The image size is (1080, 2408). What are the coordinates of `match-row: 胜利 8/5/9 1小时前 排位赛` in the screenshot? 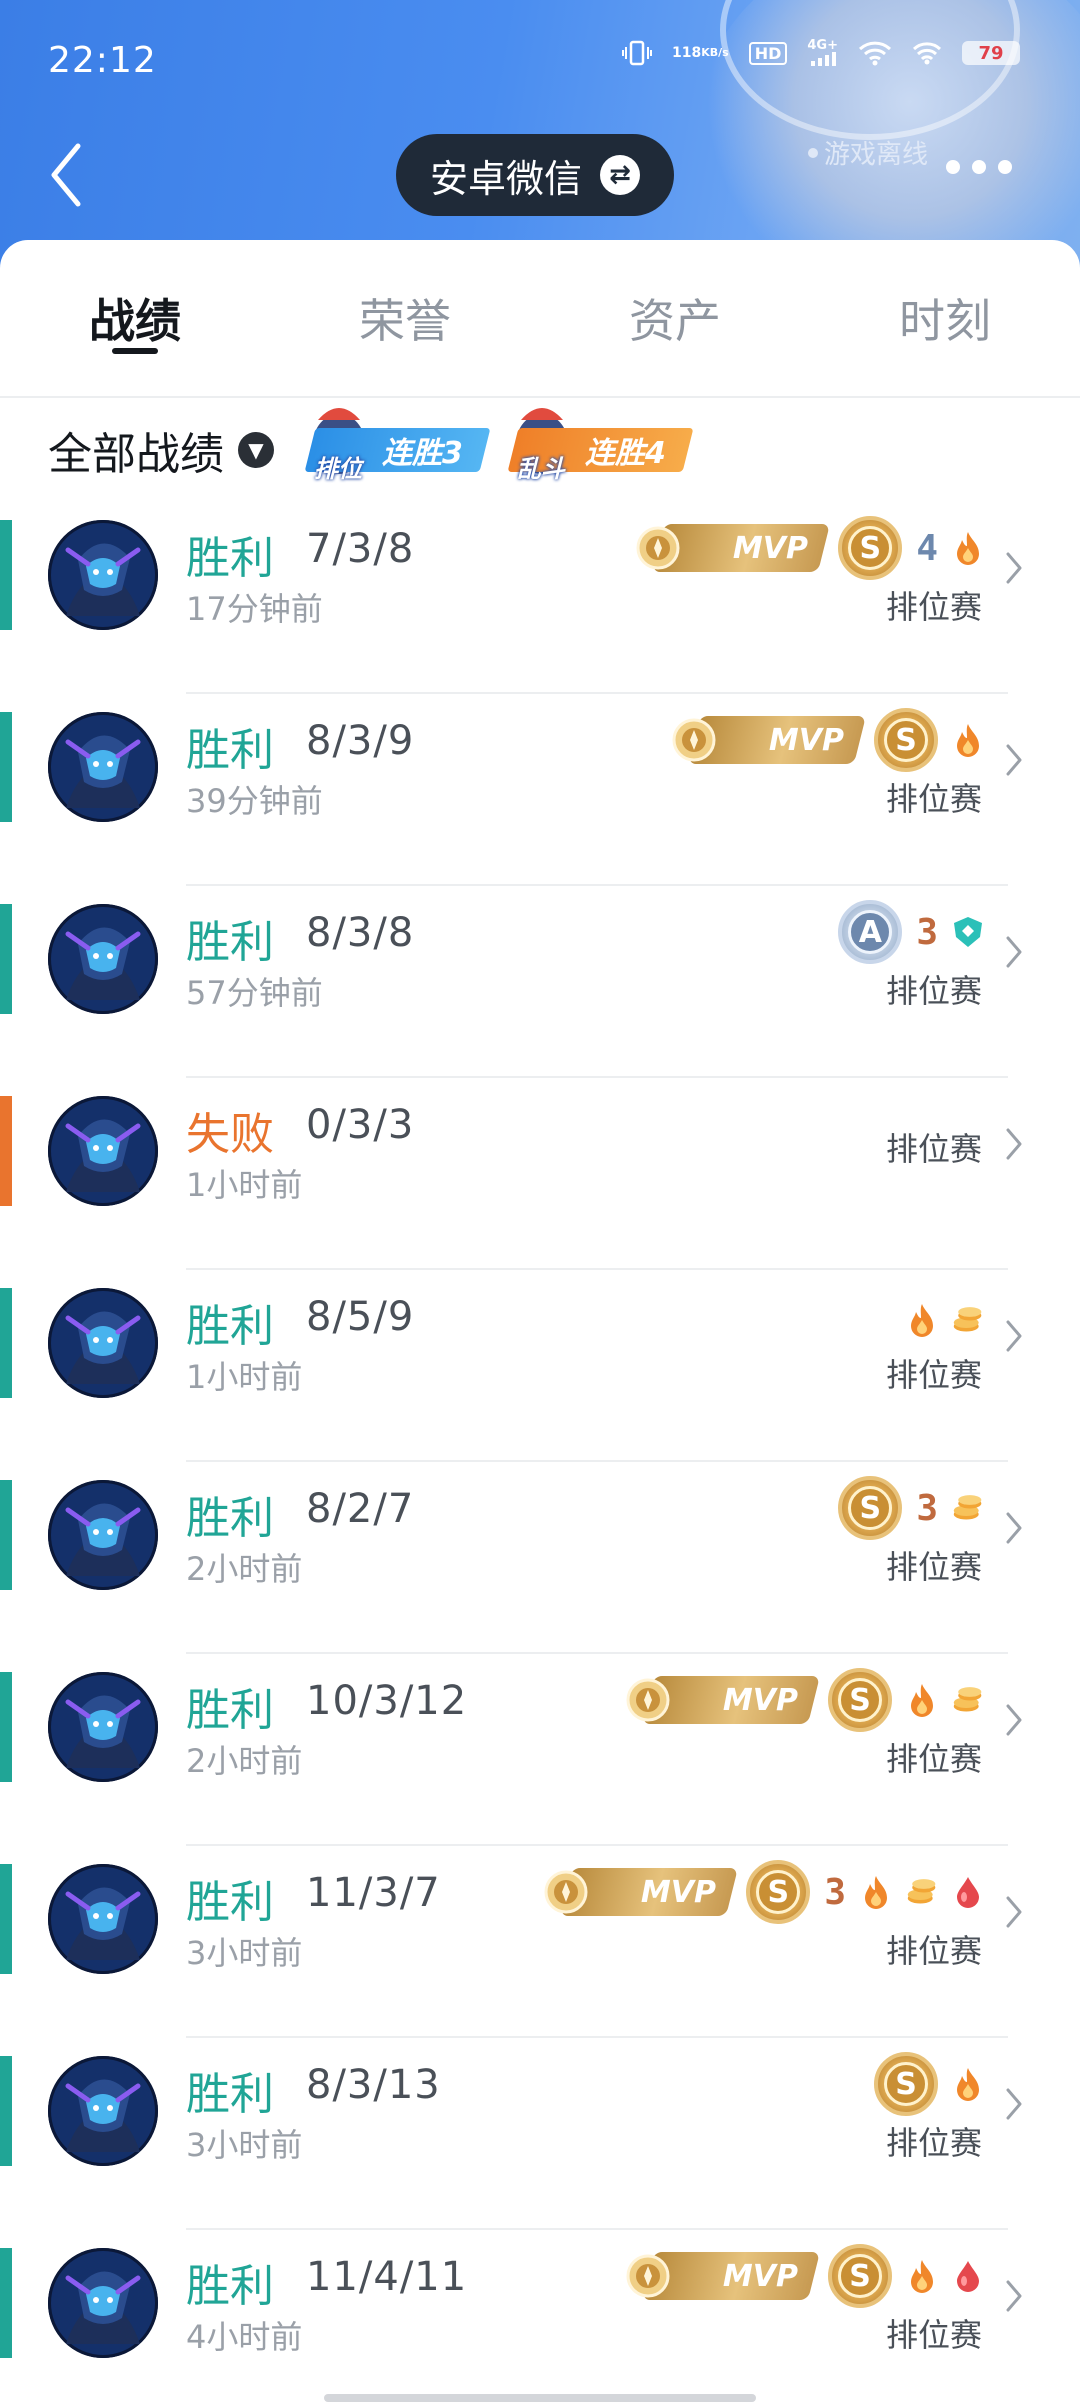 It's located at (540, 1366).